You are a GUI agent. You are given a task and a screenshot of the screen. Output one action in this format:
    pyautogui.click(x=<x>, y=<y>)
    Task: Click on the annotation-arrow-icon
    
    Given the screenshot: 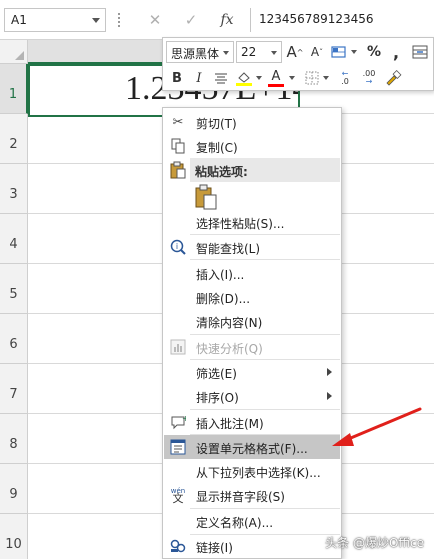 What is the action you would take?
    pyautogui.click(x=377, y=426)
    